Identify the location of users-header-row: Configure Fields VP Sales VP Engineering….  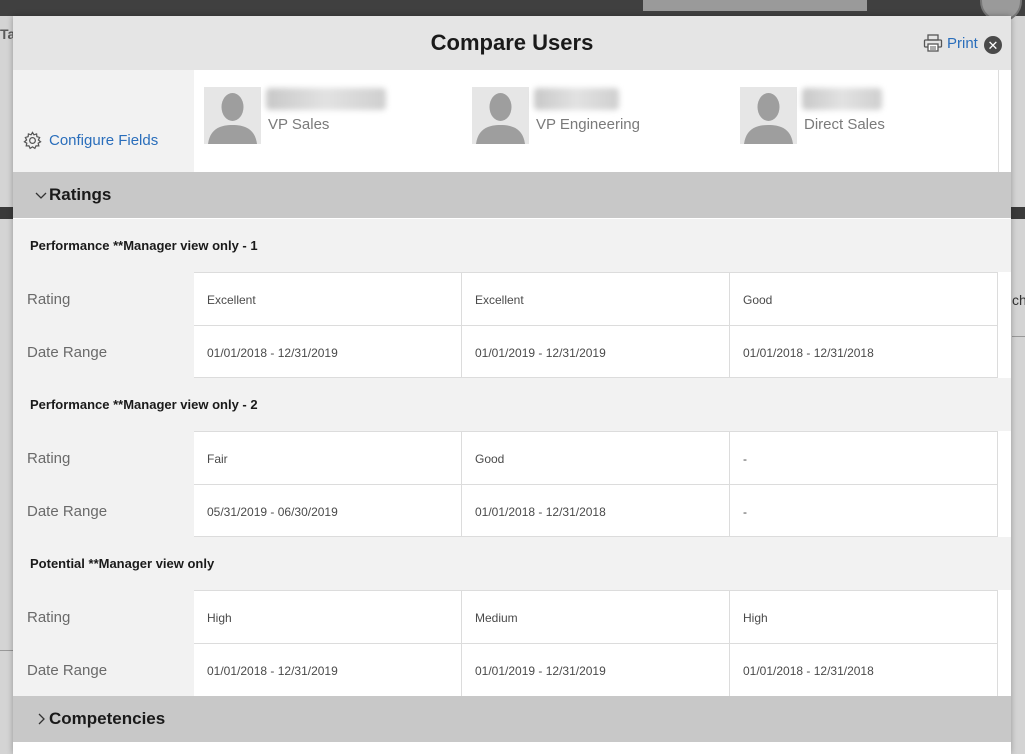
(512, 121).